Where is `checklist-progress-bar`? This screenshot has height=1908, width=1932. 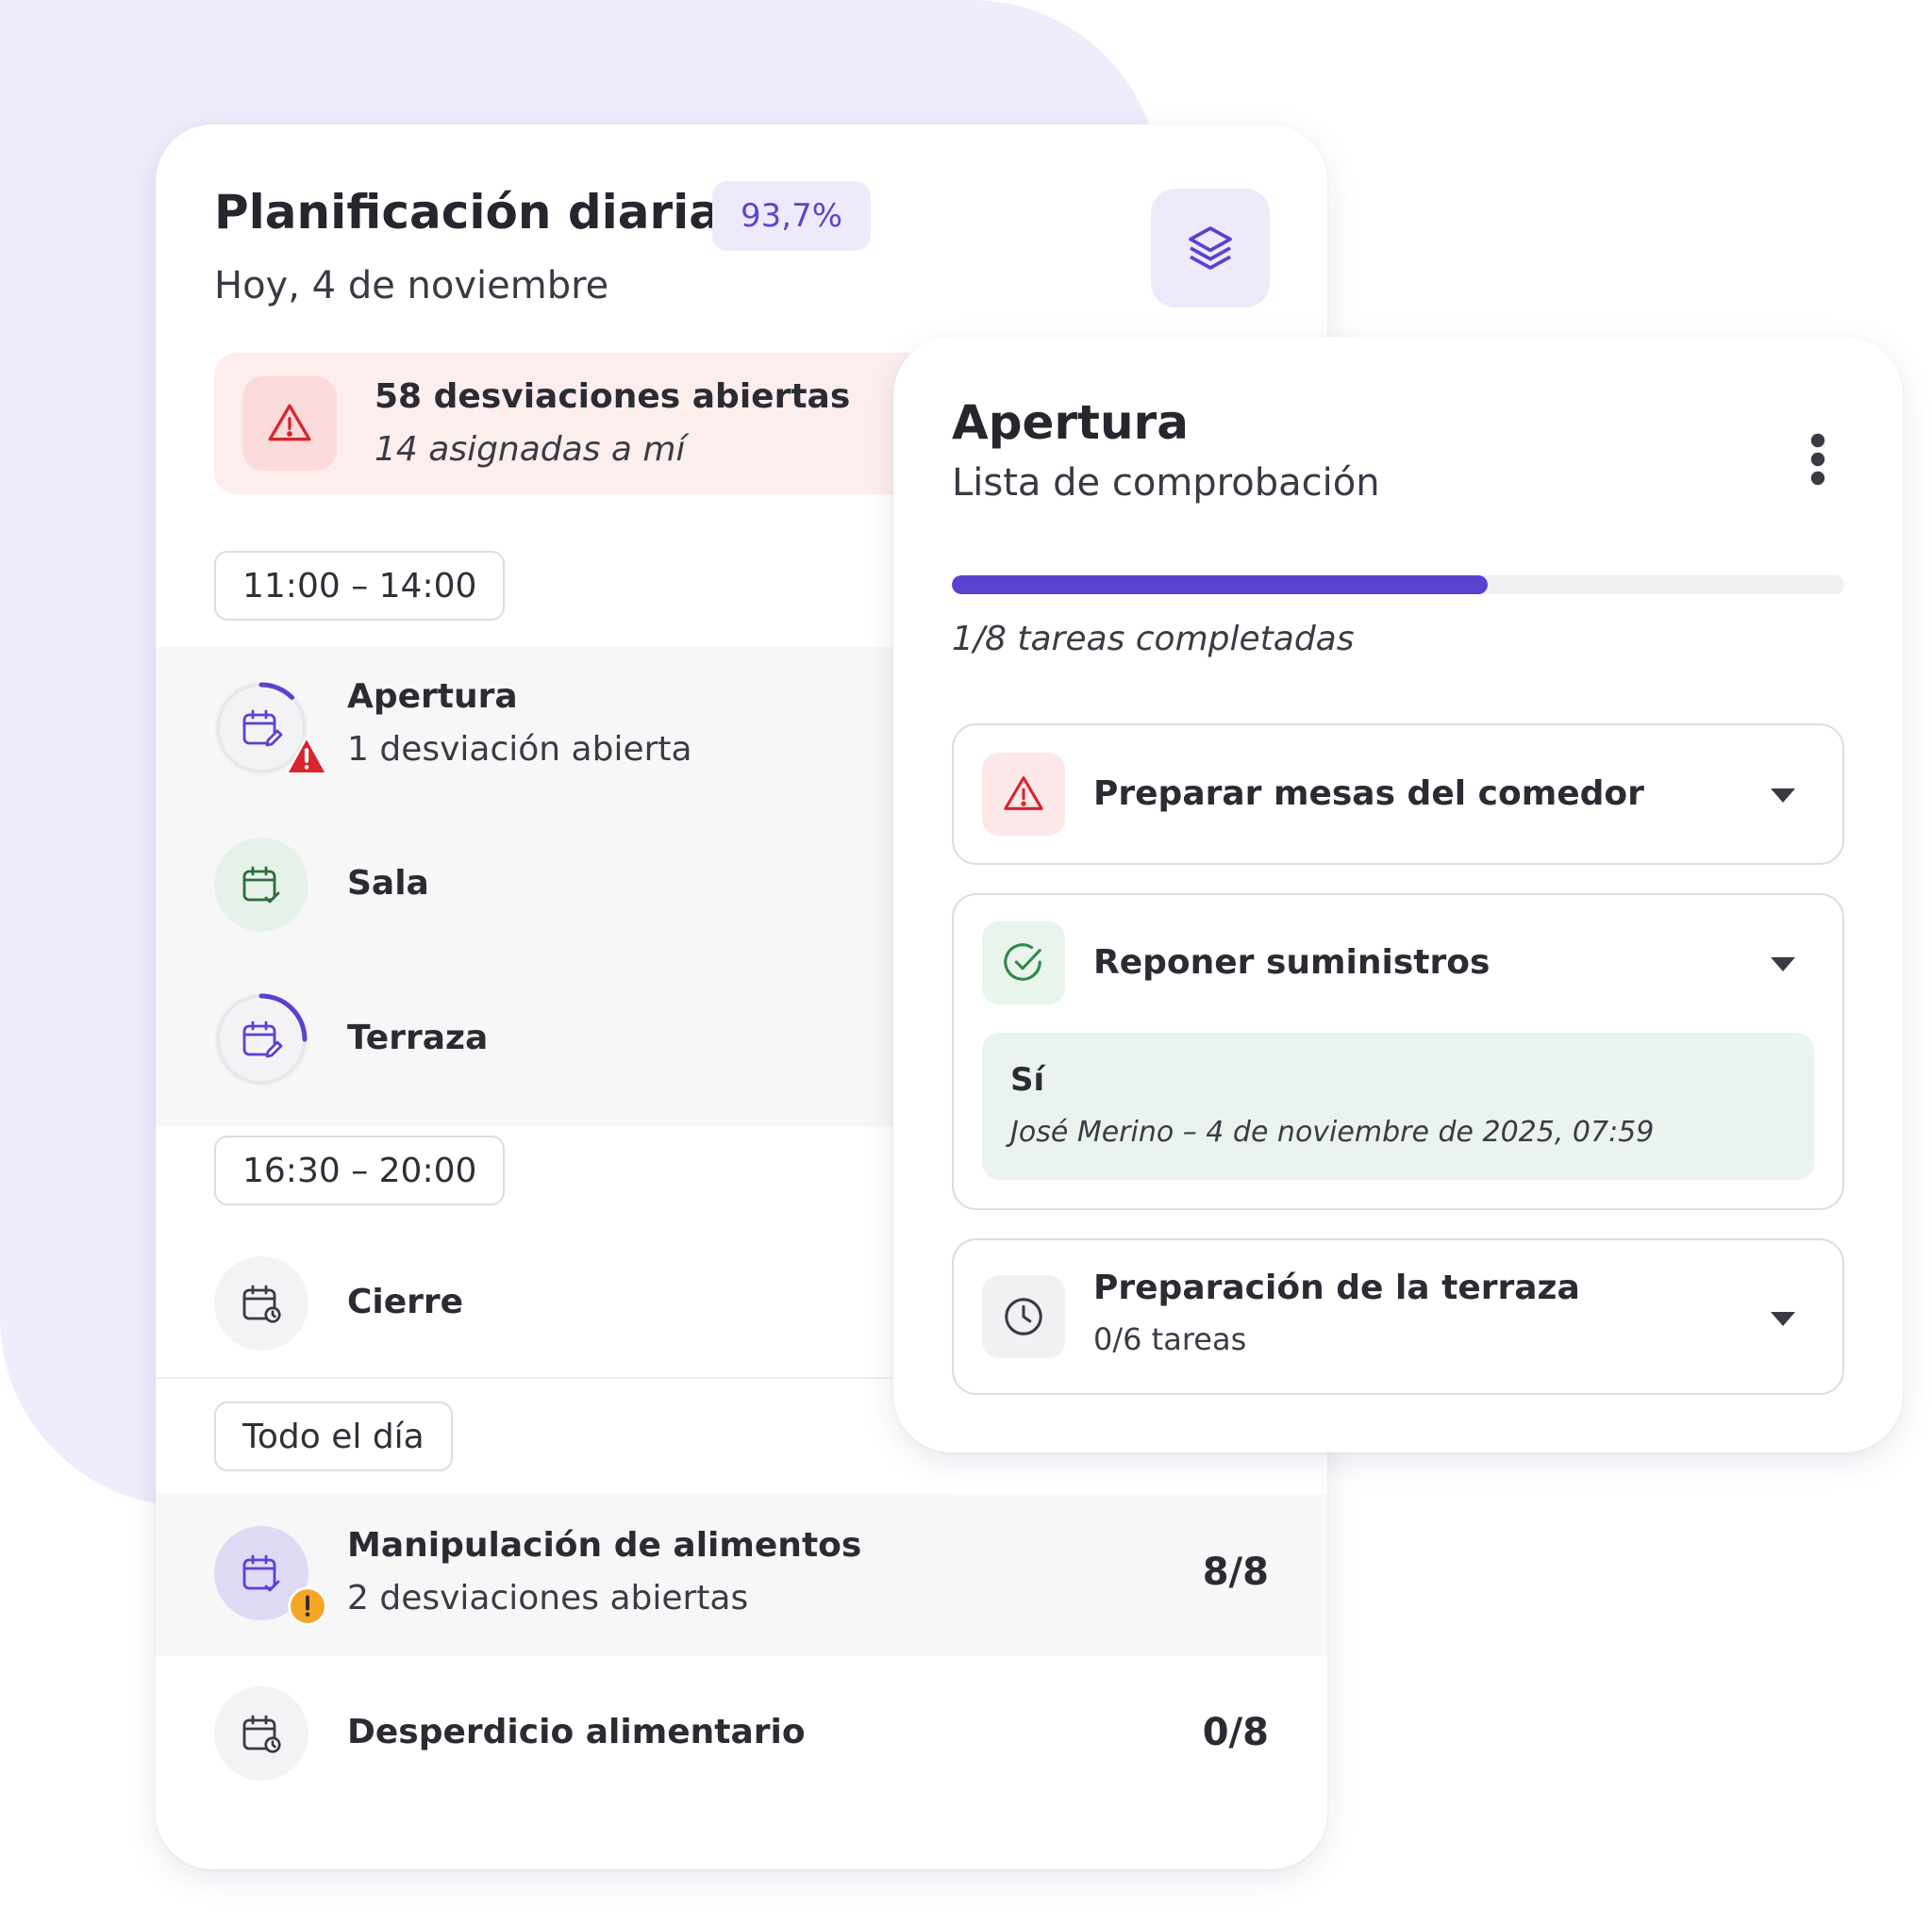 checklist-progress-bar is located at coordinates (1398, 584).